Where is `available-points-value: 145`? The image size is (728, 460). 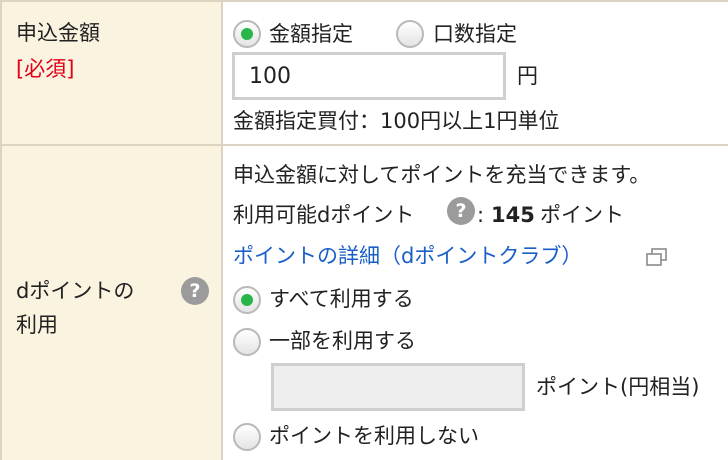
available-points-value: 145 is located at coordinates (513, 215).